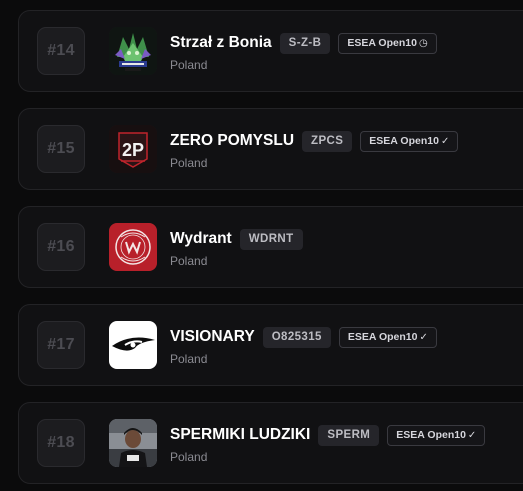 This screenshot has height=491, width=523. Describe the element at coordinates (349, 435) in the screenshot. I see `team-tag: SPERM` at that location.